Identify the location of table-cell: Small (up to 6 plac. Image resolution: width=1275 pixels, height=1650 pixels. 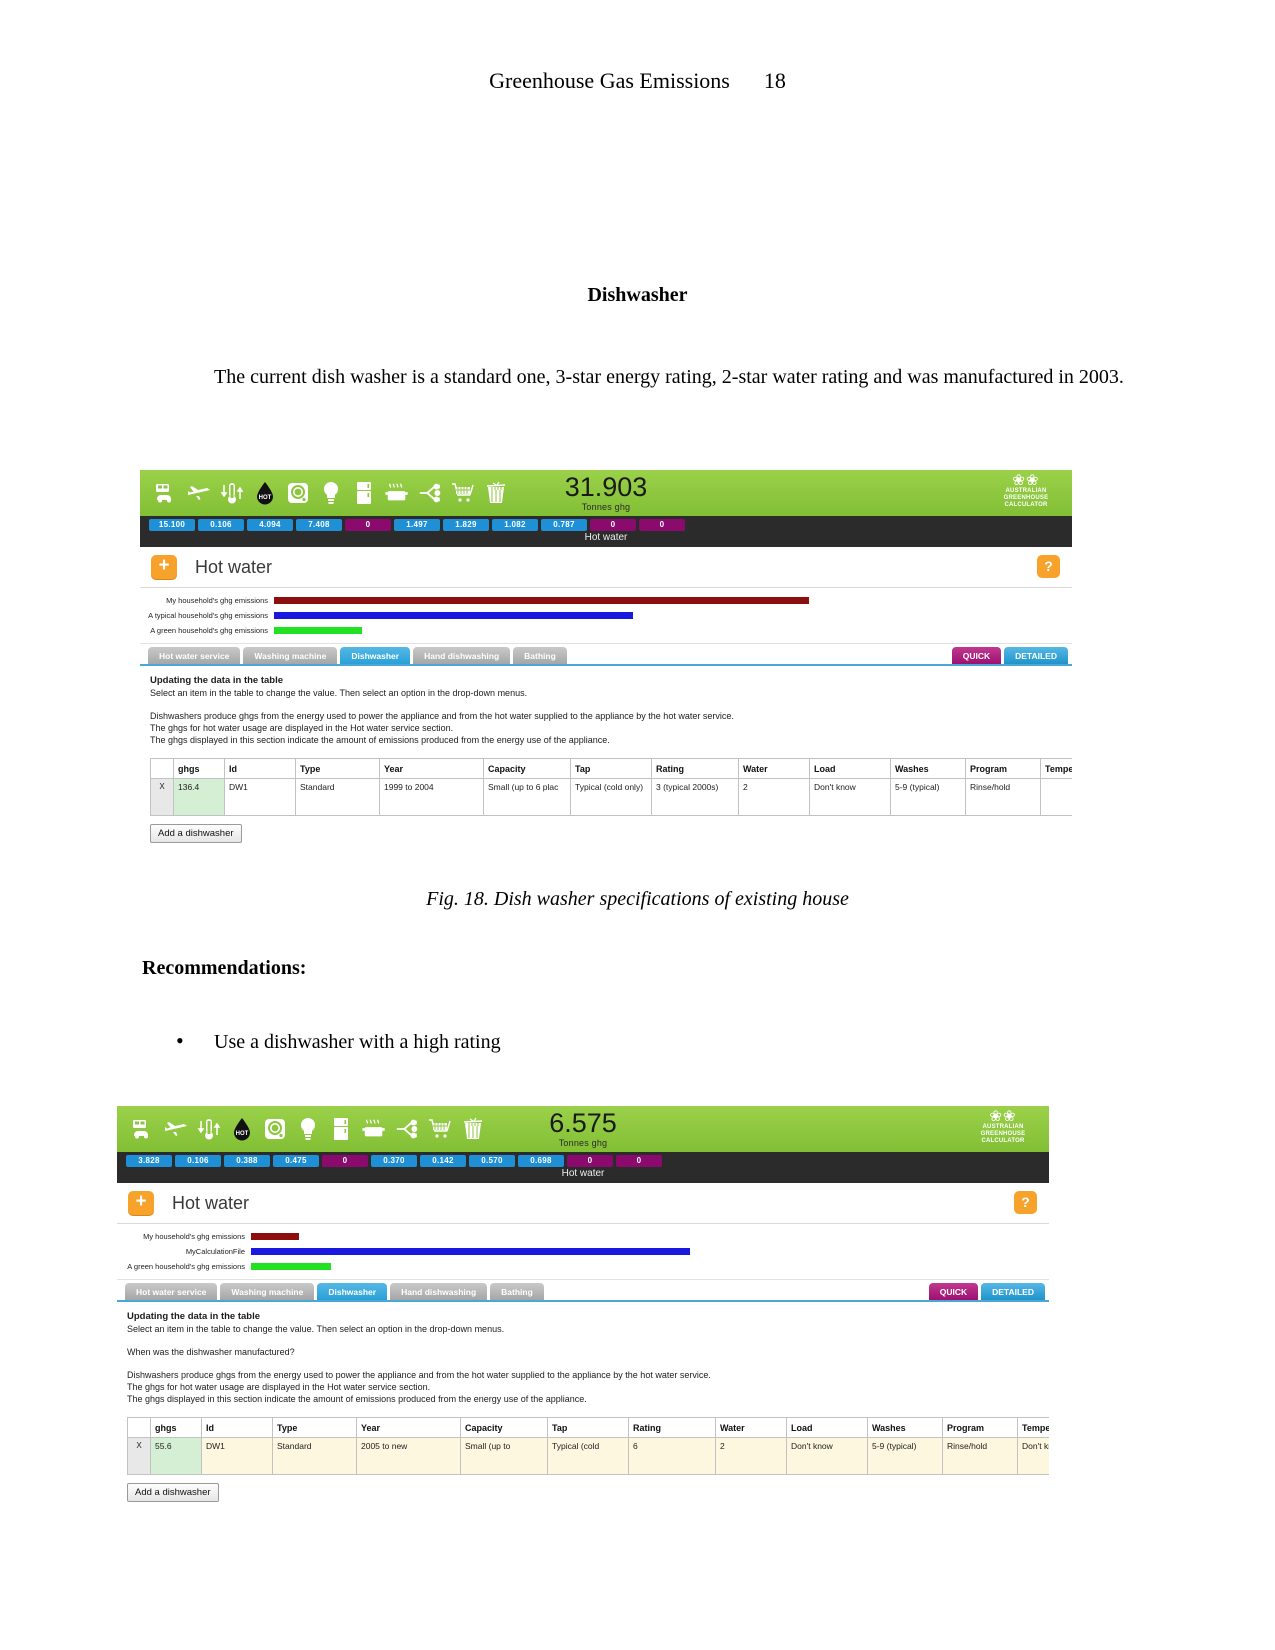
(527, 797).